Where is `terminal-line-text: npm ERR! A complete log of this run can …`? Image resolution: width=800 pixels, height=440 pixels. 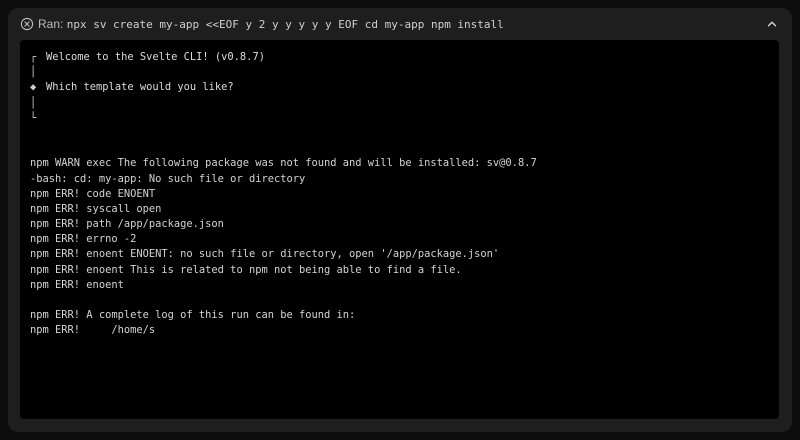 terminal-line-text: npm ERR! A complete log of this run can … is located at coordinates (193, 315).